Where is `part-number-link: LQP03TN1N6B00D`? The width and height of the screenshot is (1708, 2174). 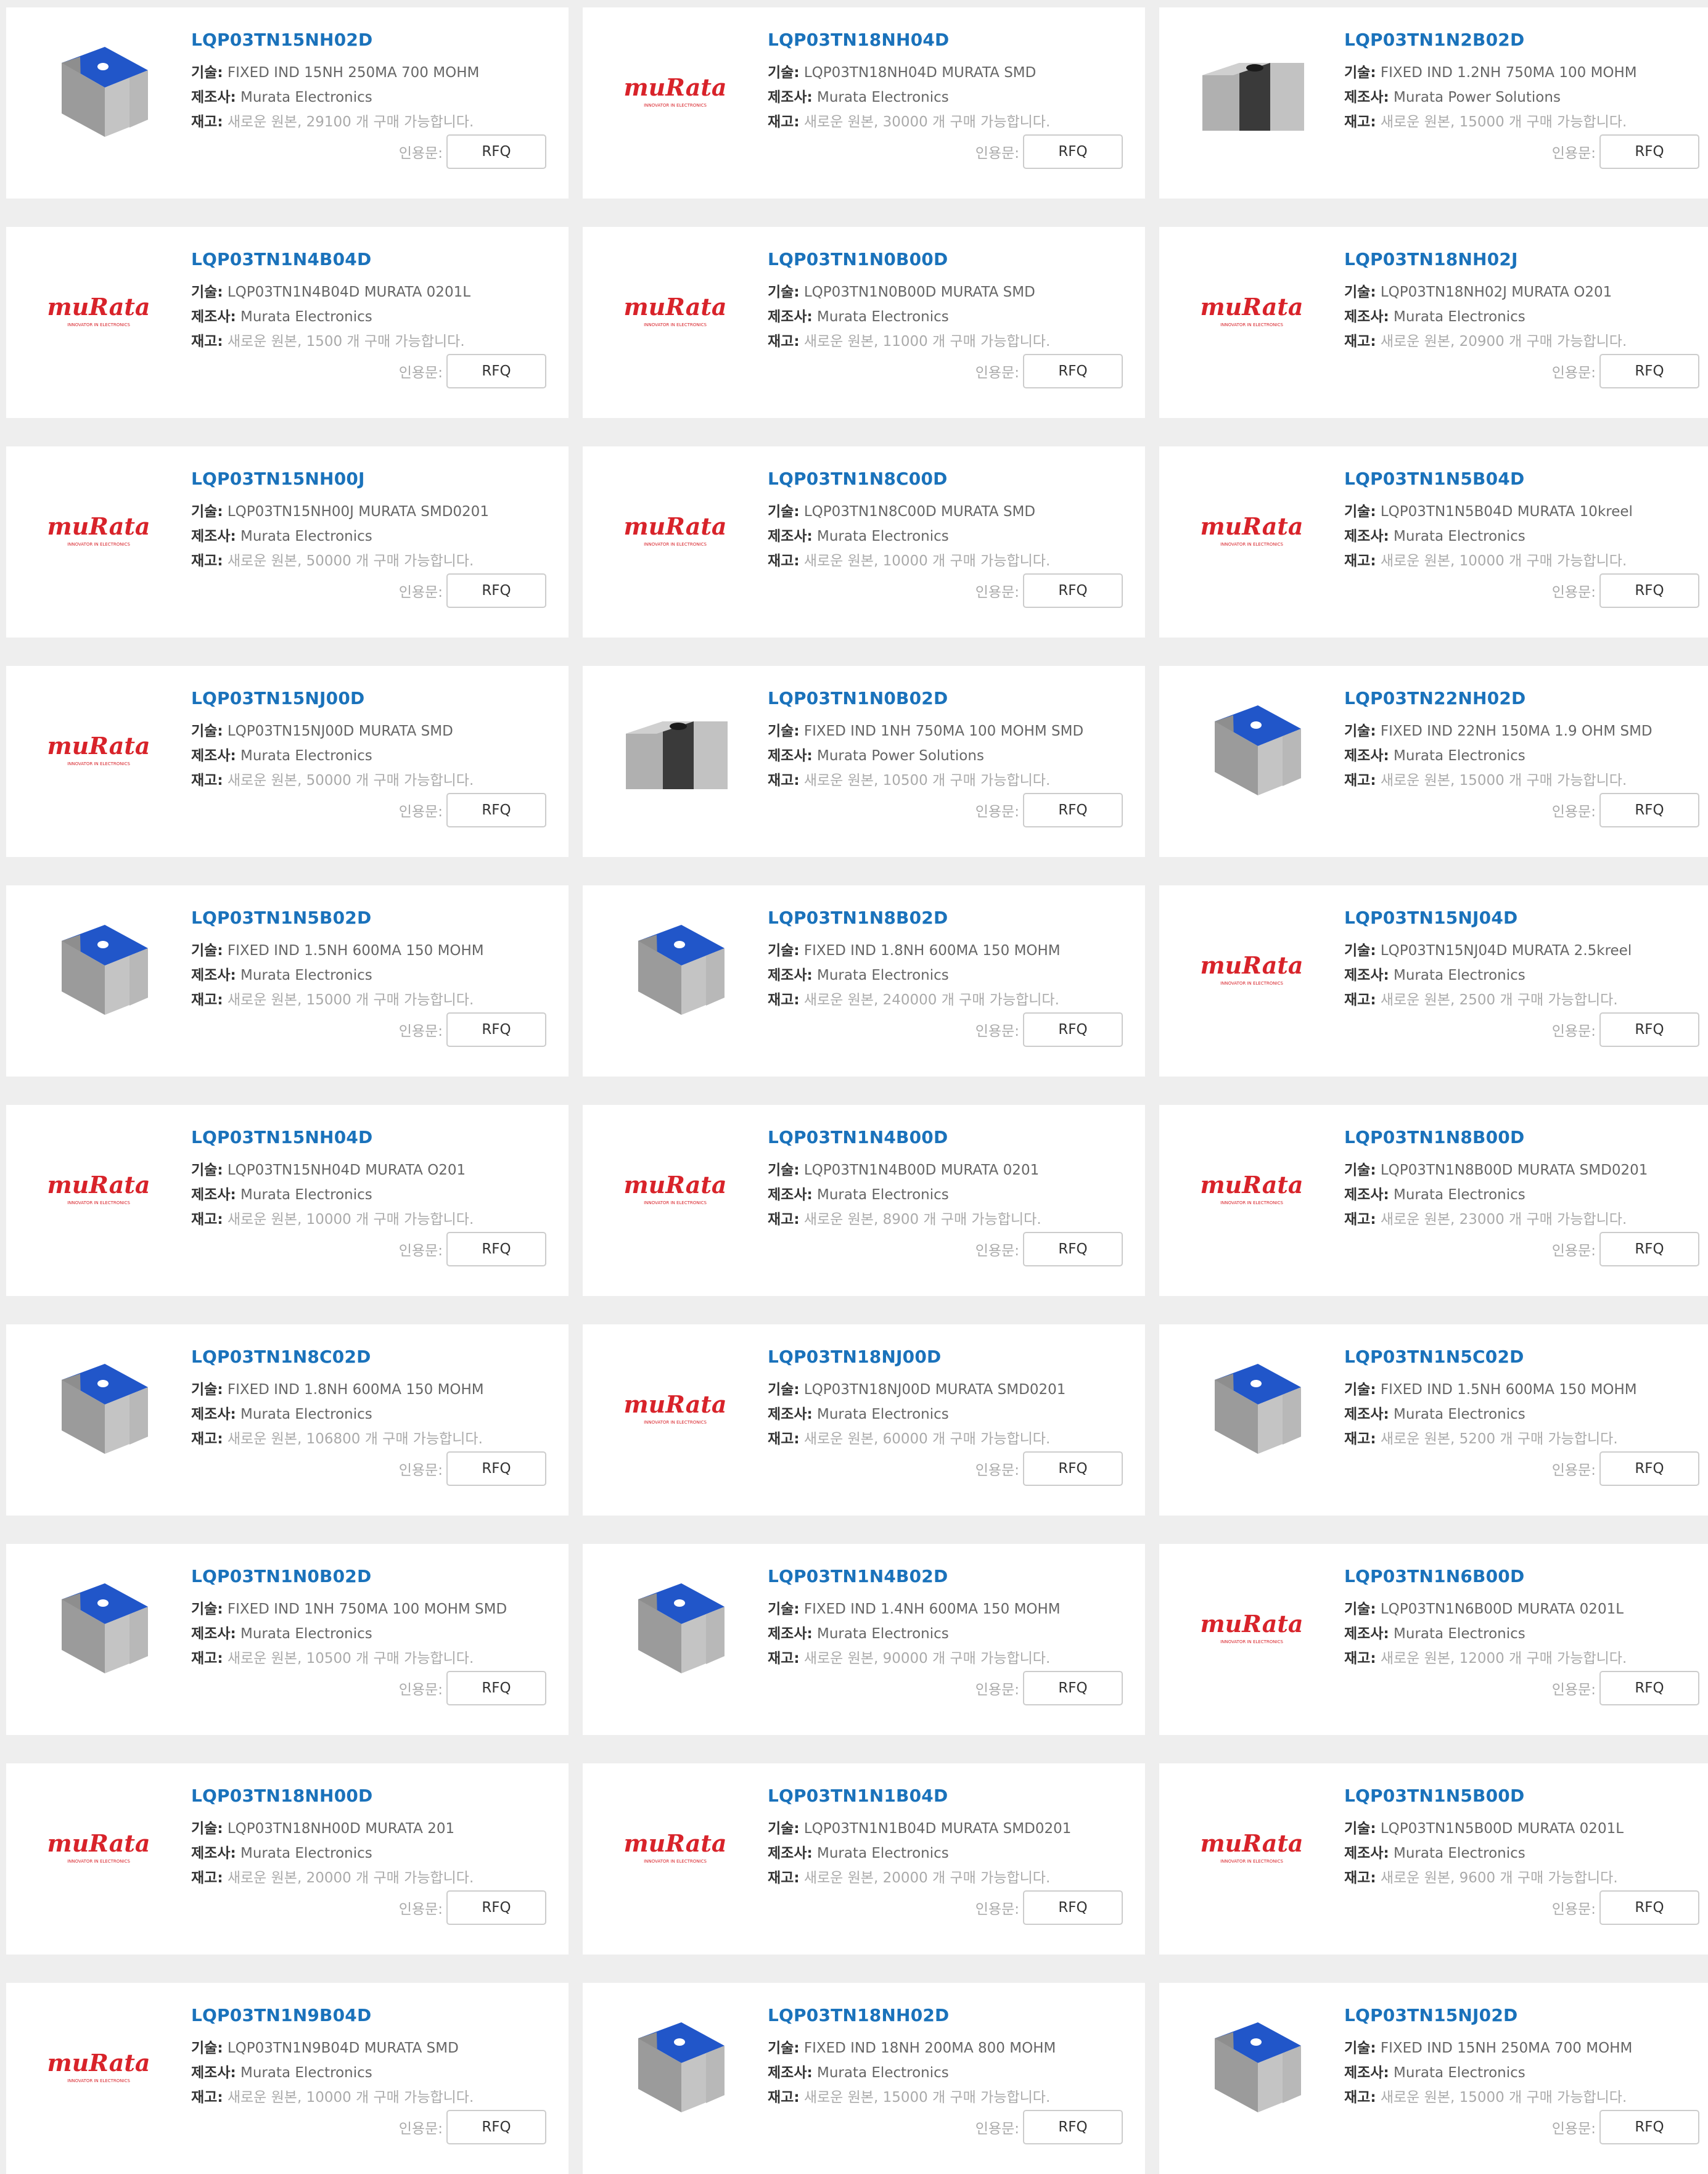 part-number-link: LQP03TN1N6B00D is located at coordinates (1434, 1576).